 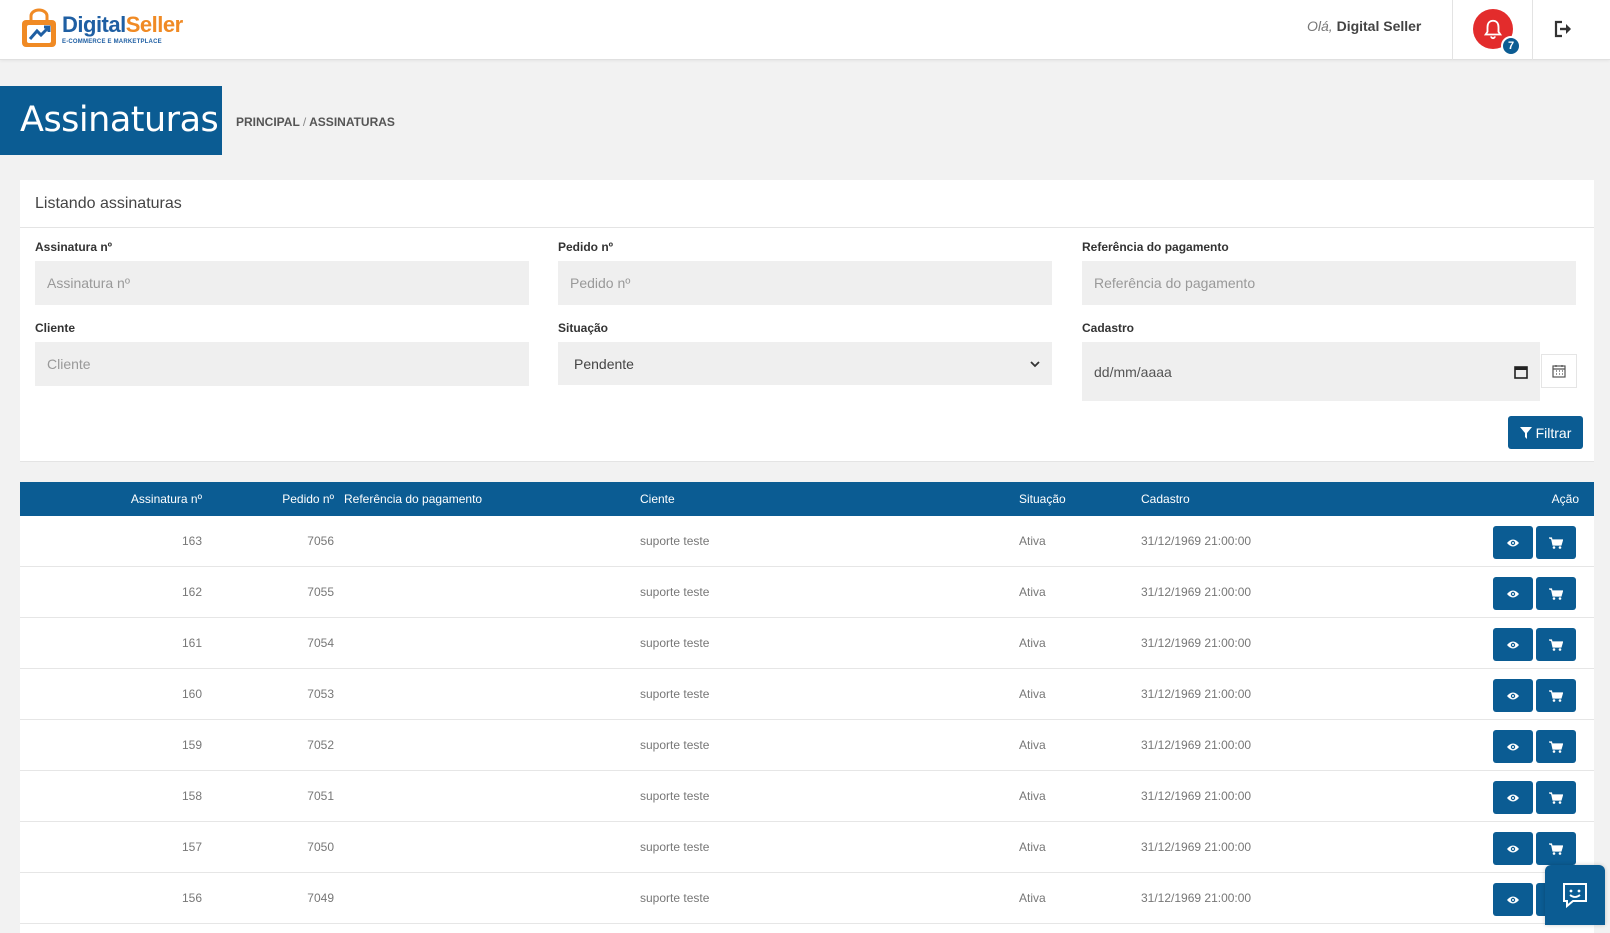 I want to click on panel-title: Listando assinaturas, so click(x=108, y=203).